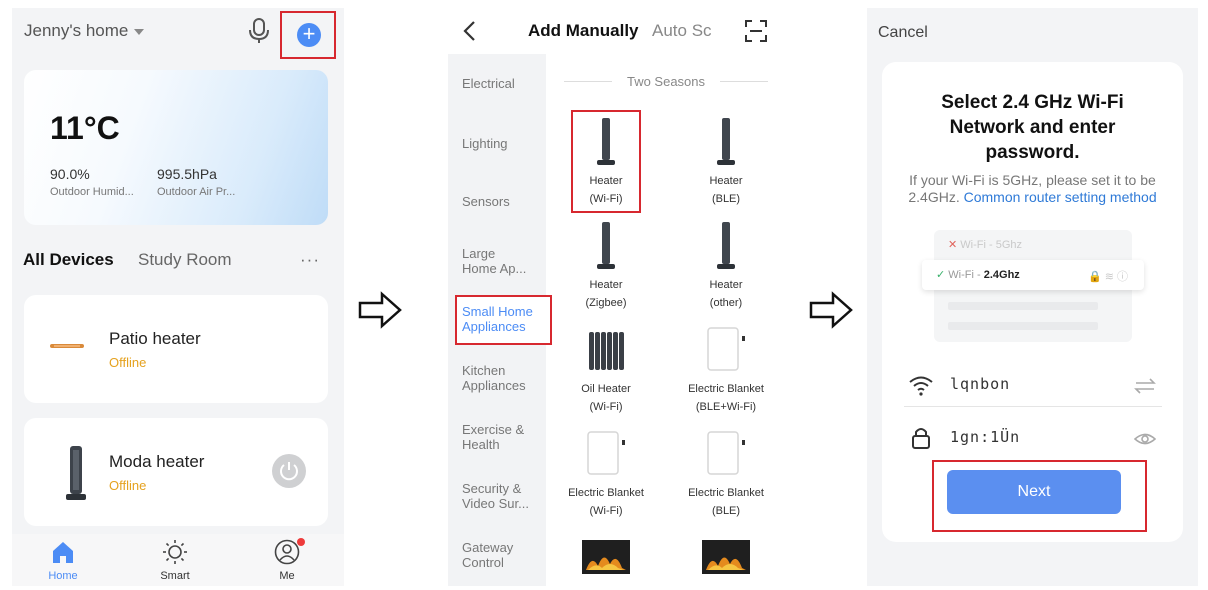  I want to click on eye-icon, so click(1145, 439).